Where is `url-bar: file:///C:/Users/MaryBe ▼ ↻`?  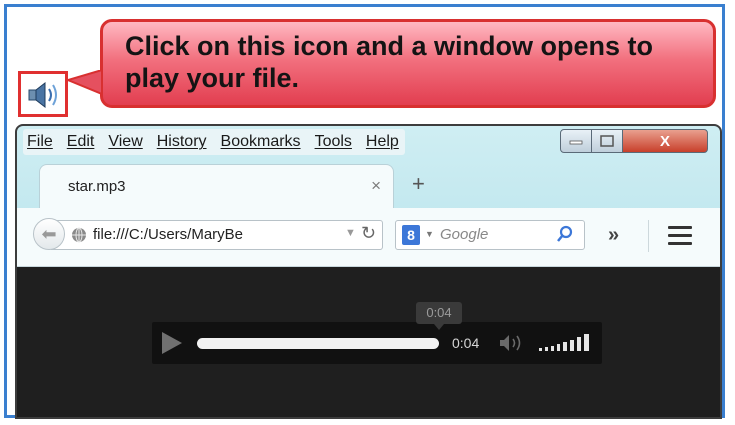
url-bar: file:///C:/Users/MaryBe ▼ ↻ is located at coordinates (217, 235).